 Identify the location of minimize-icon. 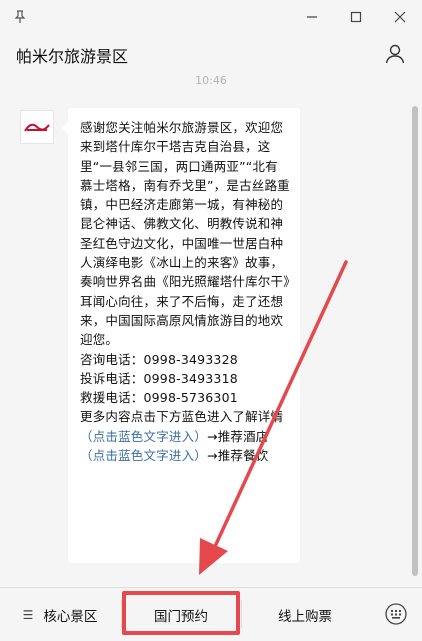
(312, 17).